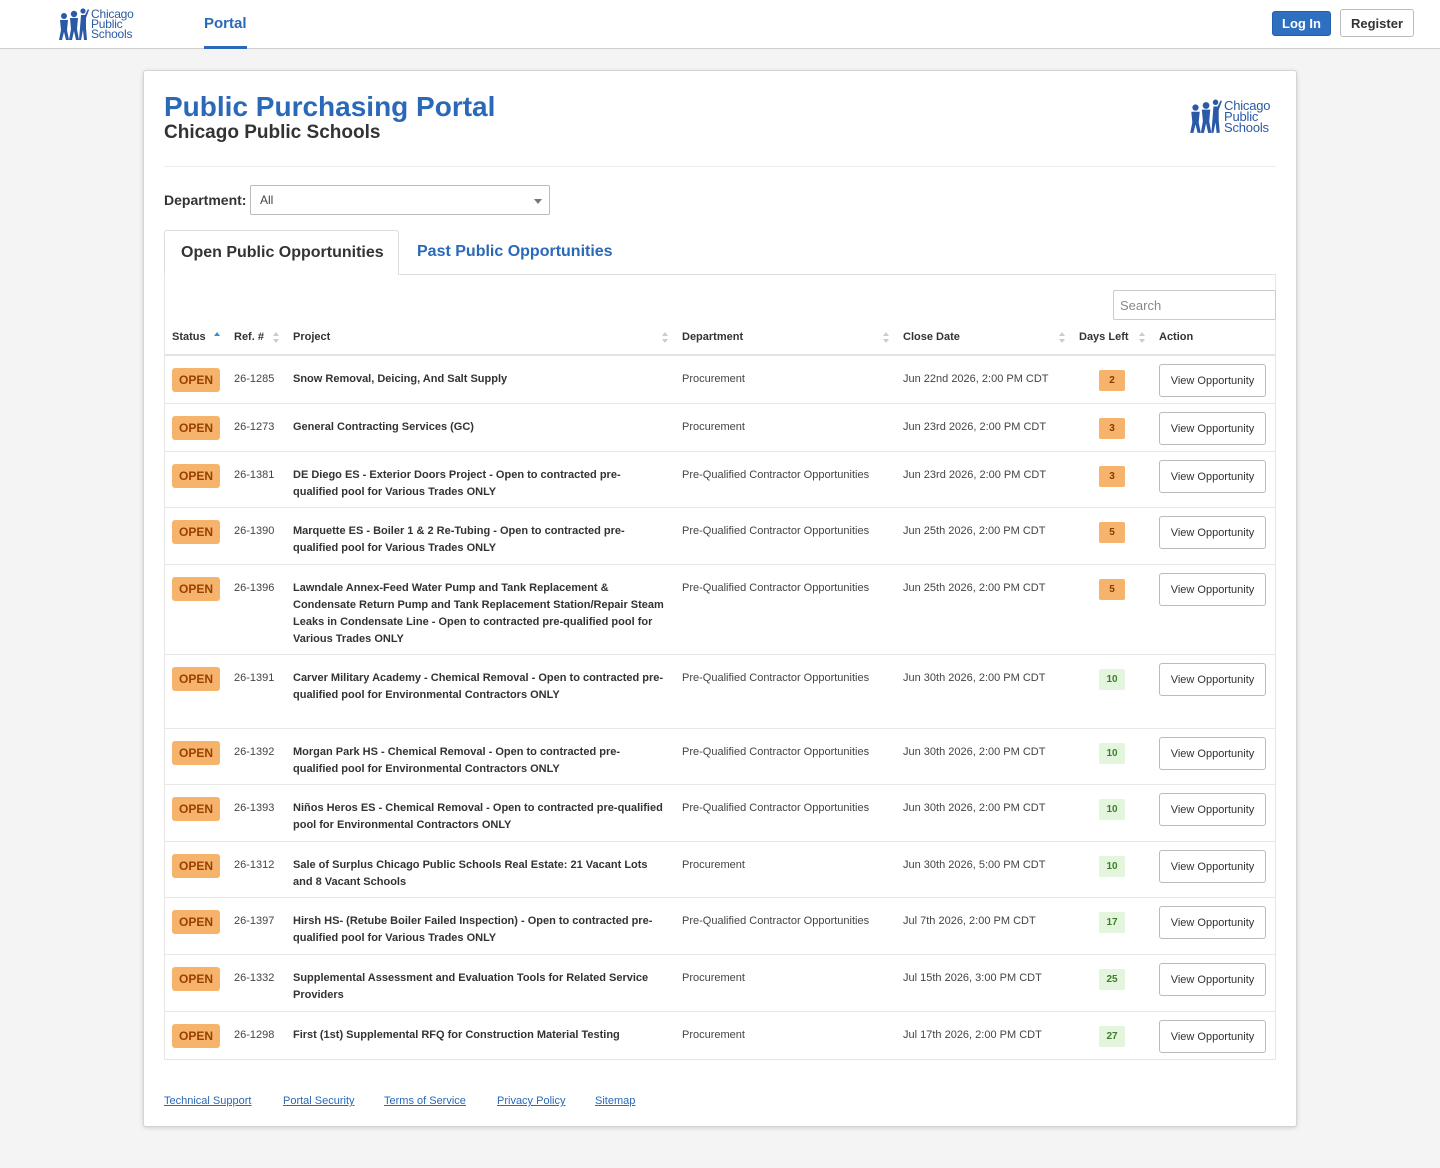 Image resolution: width=1440 pixels, height=1168 pixels. Describe the element at coordinates (254, 808) in the screenshot. I see `ref-number: 26-1393` at that location.